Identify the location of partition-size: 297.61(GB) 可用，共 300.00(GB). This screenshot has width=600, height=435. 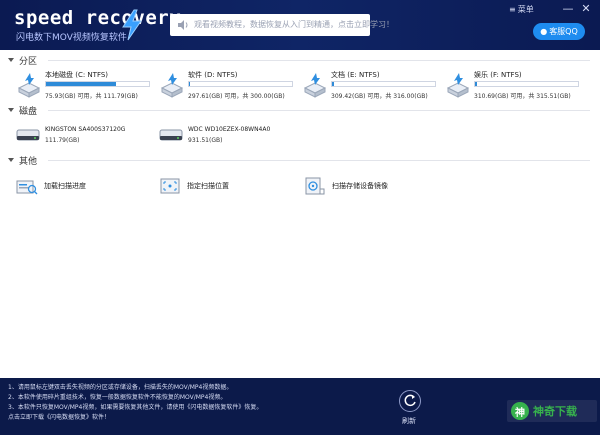
(236, 96).